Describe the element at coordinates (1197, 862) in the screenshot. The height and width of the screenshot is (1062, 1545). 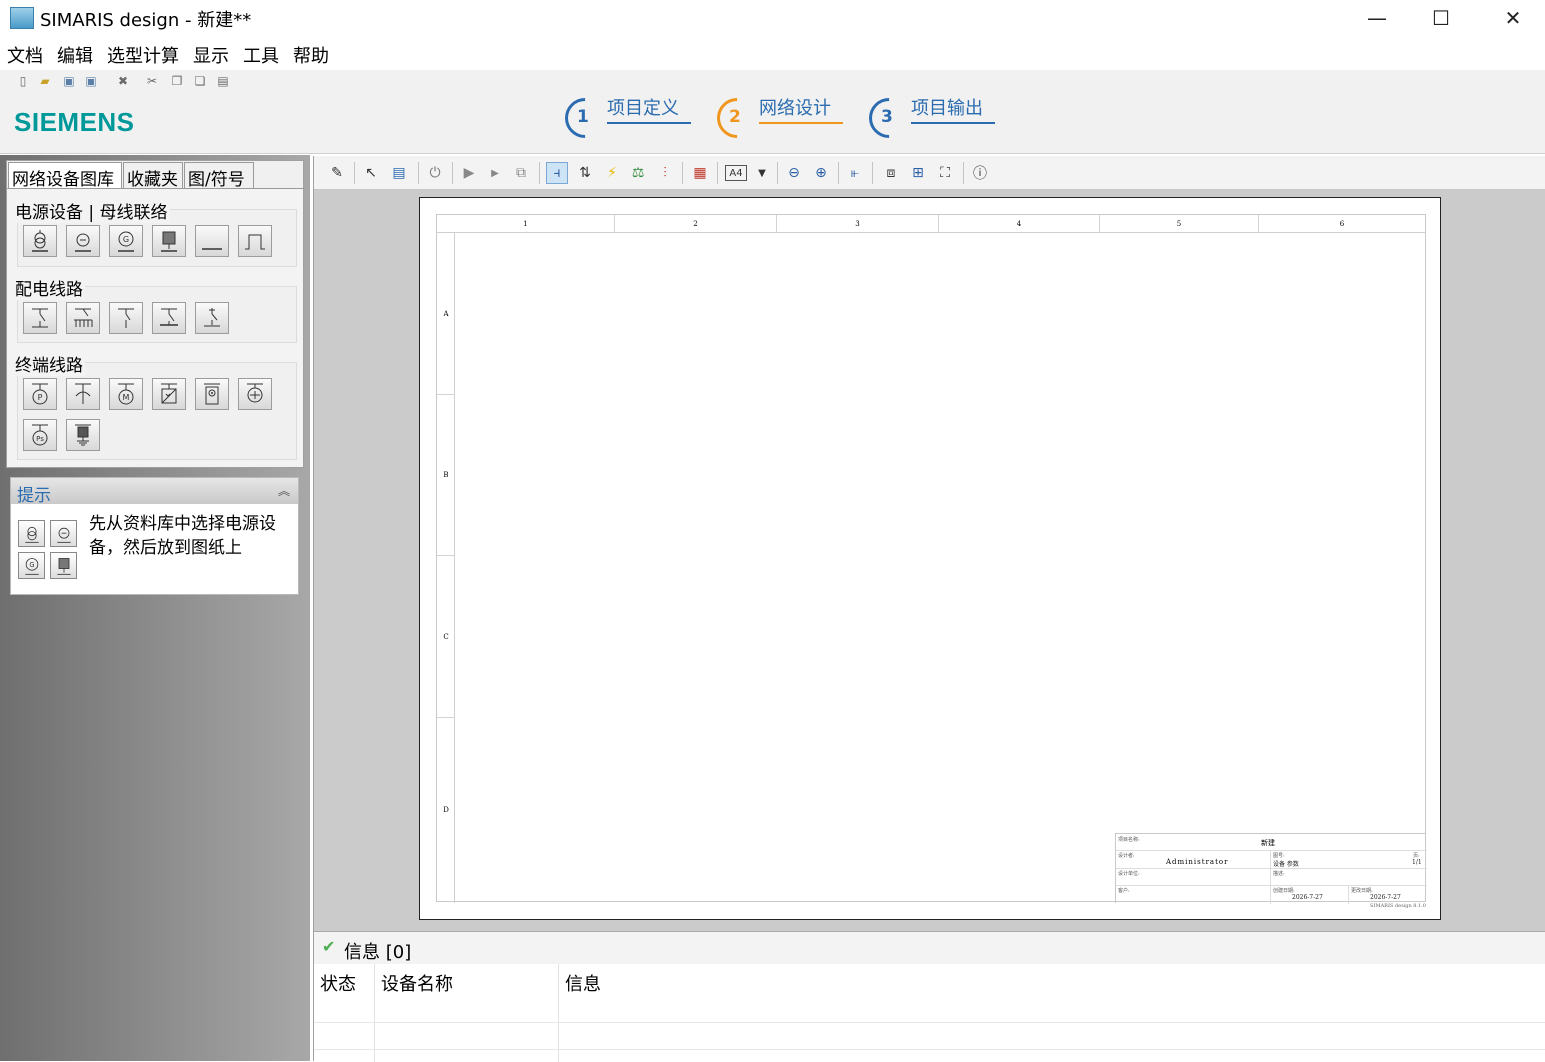
I see `designer-value: Administrator` at that location.